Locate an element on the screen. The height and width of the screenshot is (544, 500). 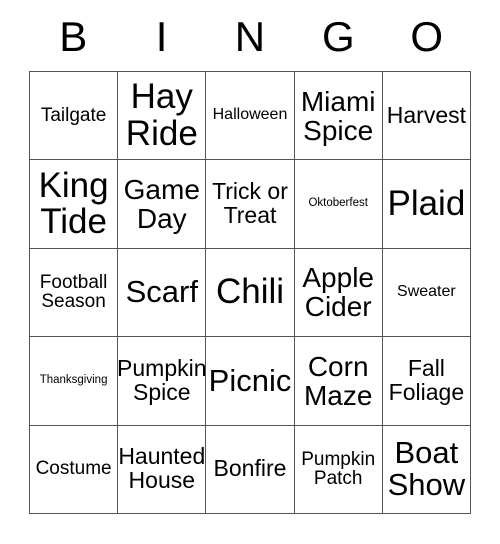
bingo-cell: Picnic is located at coordinates (250, 381).